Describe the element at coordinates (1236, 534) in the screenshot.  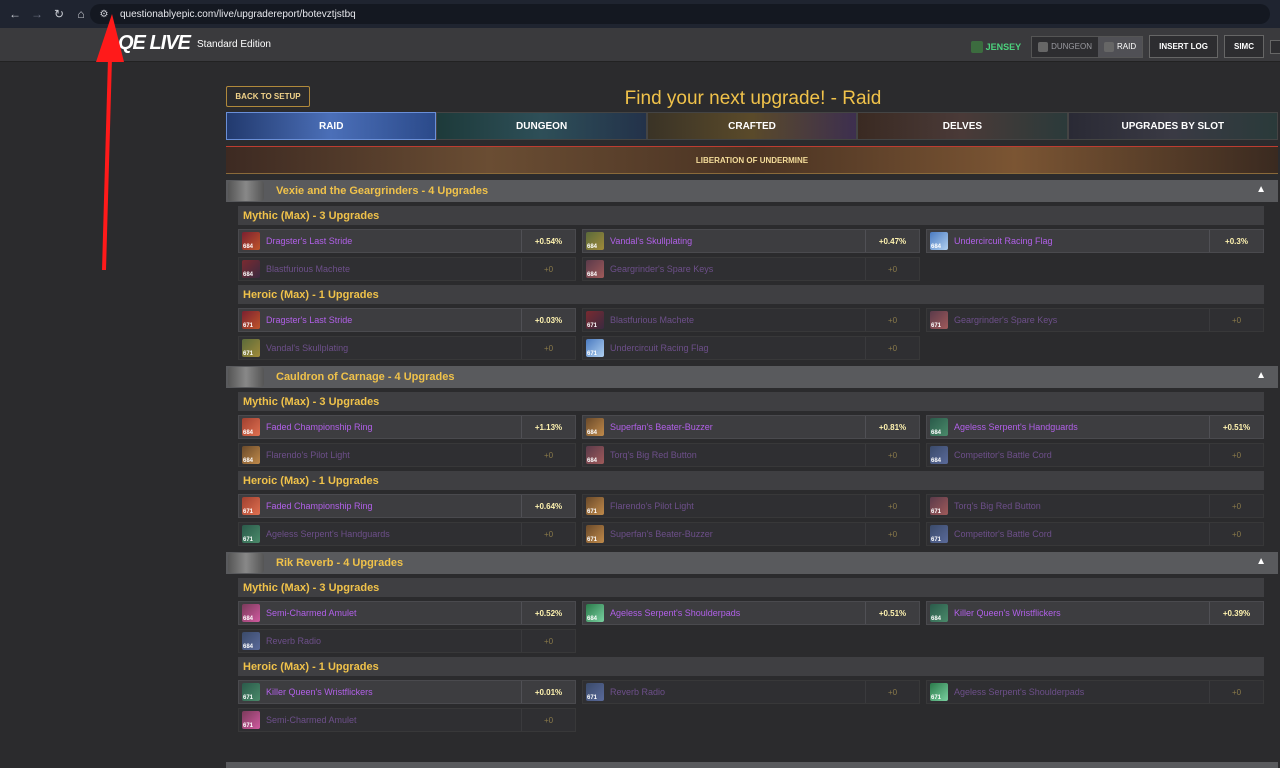
I see `upgrade-percent: +0` at that location.